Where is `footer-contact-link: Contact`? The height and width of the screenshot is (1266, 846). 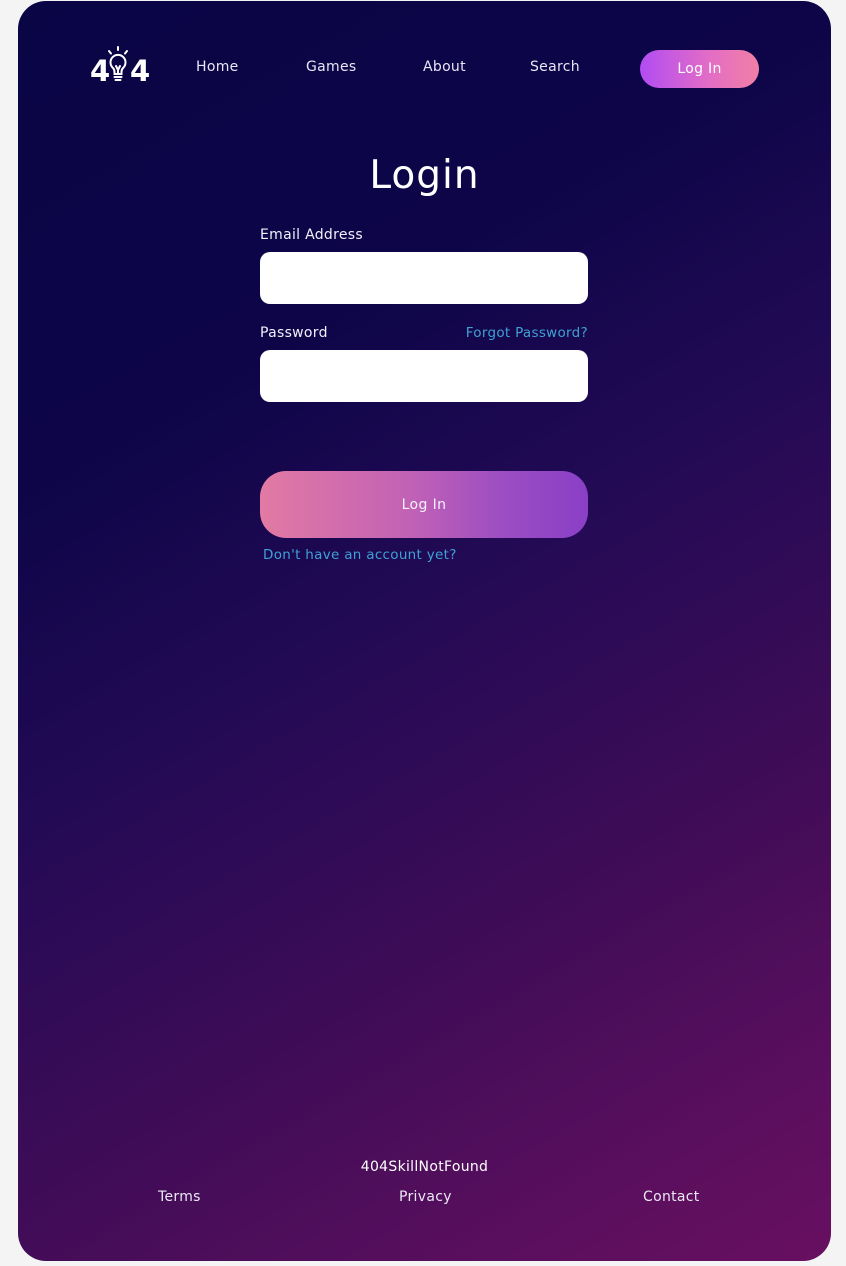
footer-contact-link: Contact is located at coordinates (671, 1197).